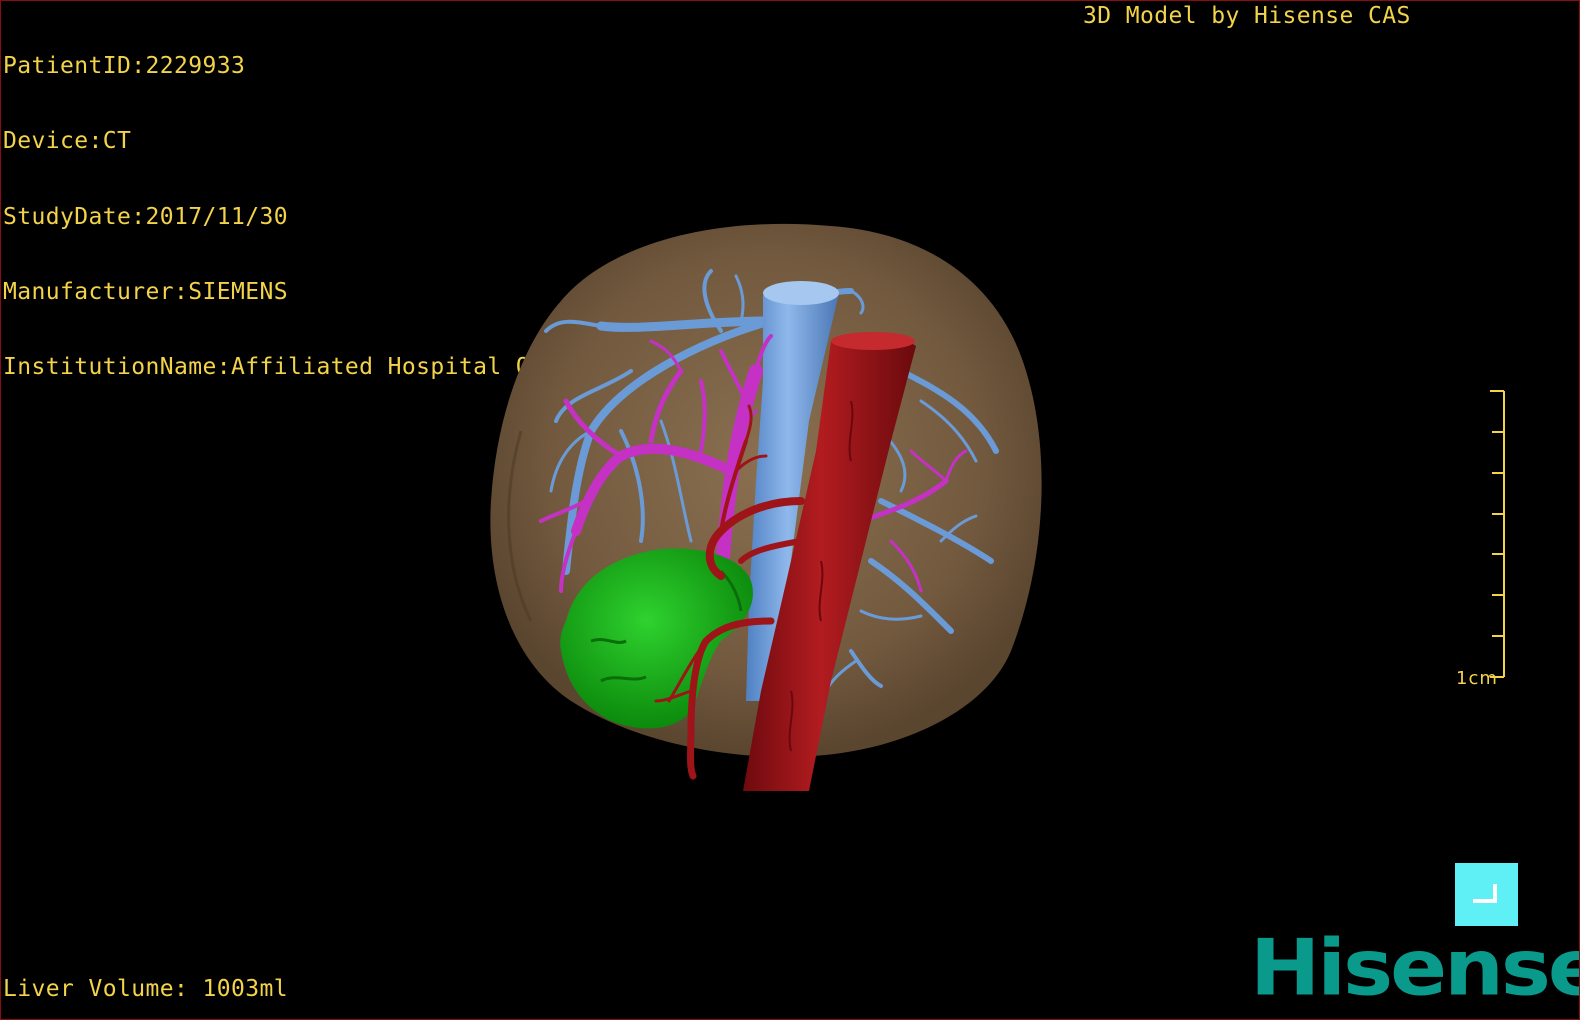  Describe the element at coordinates (1497, 534) in the screenshot. I see `scale-bar` at that location.